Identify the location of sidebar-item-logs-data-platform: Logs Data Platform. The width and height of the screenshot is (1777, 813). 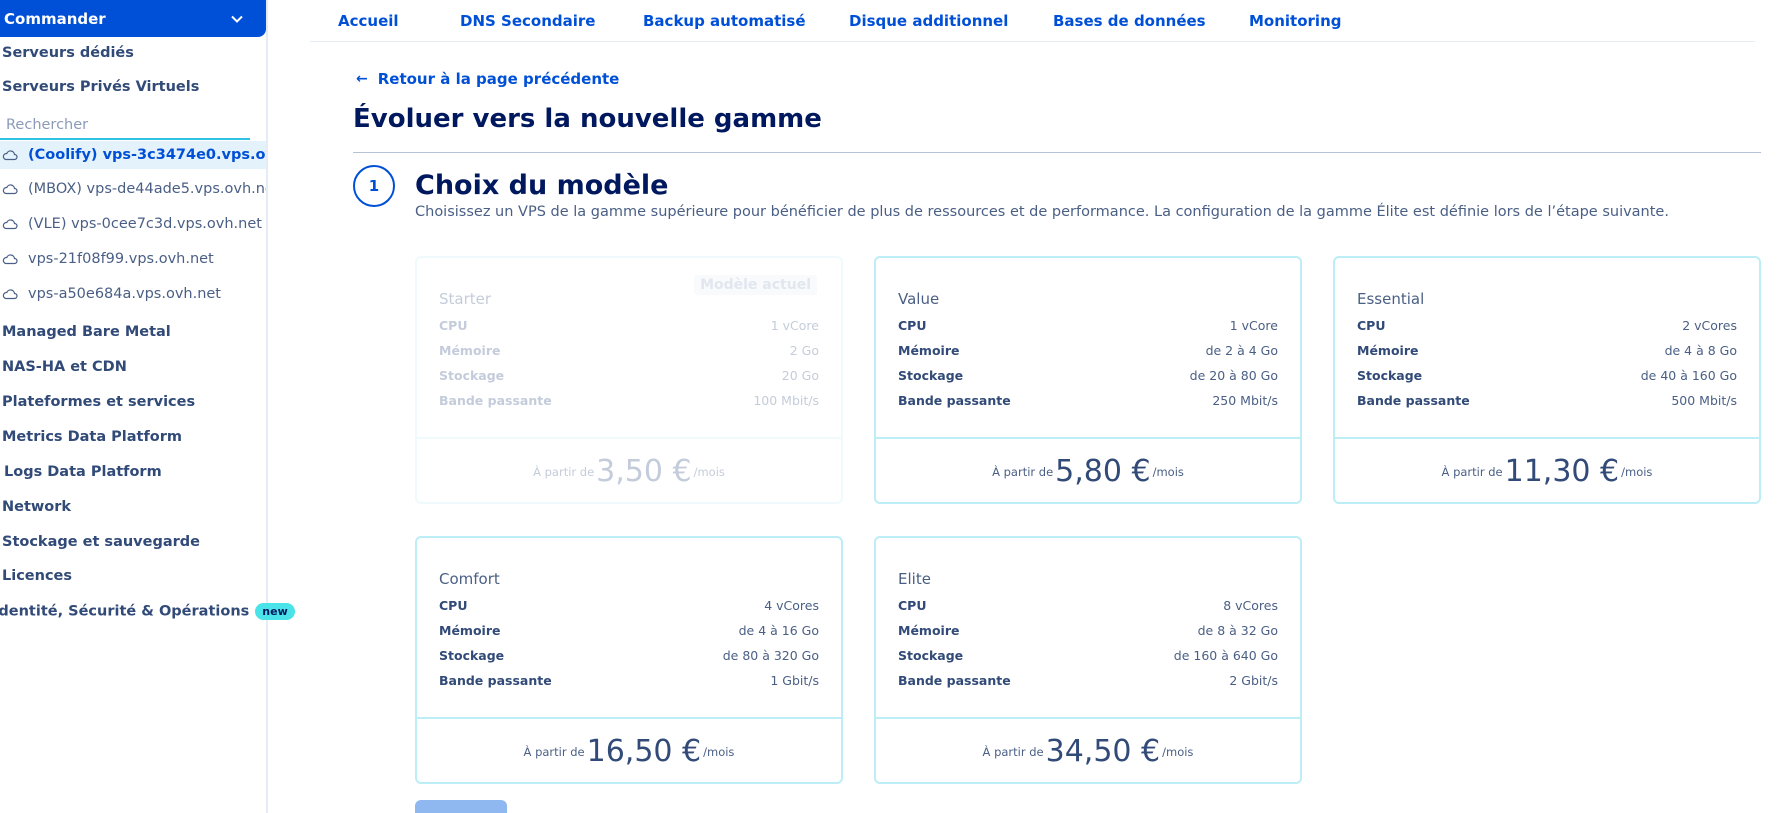
(83, 472).